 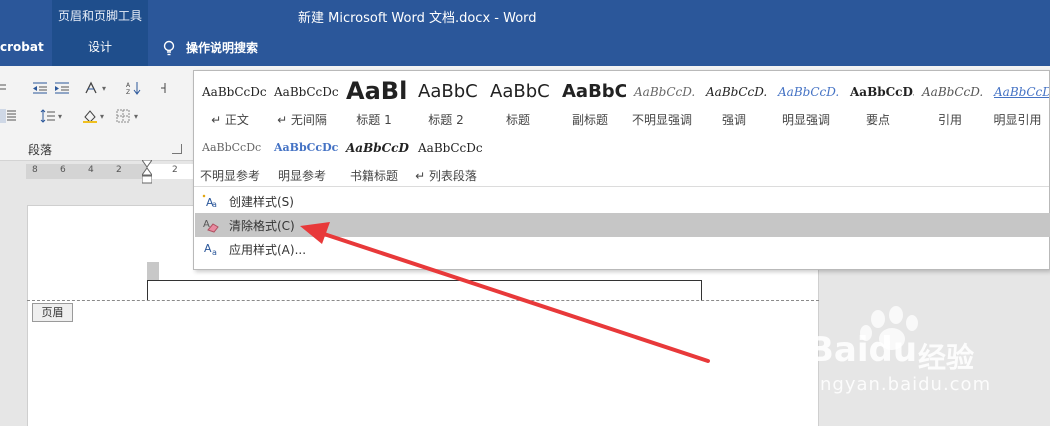 What do you see at coordinates (230, 158) in the screenshot?
I see `style-subtle-reference: AaBbCcDc 不明显参考` at bounding box center [230, 158].